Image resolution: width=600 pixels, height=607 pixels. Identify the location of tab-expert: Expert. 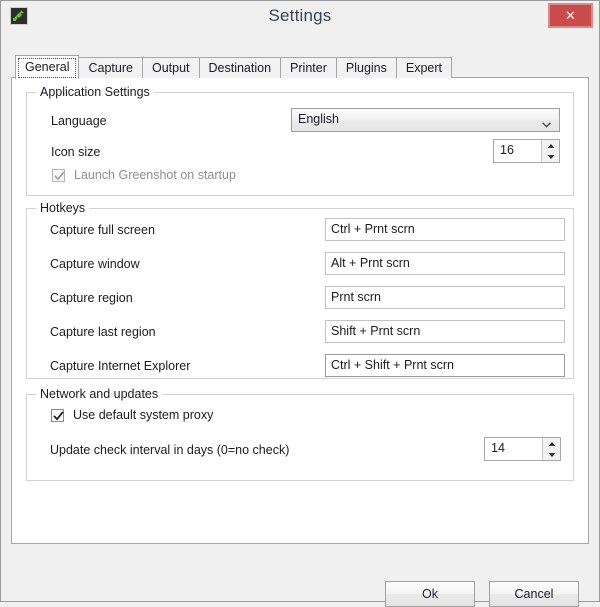
(424, 67).